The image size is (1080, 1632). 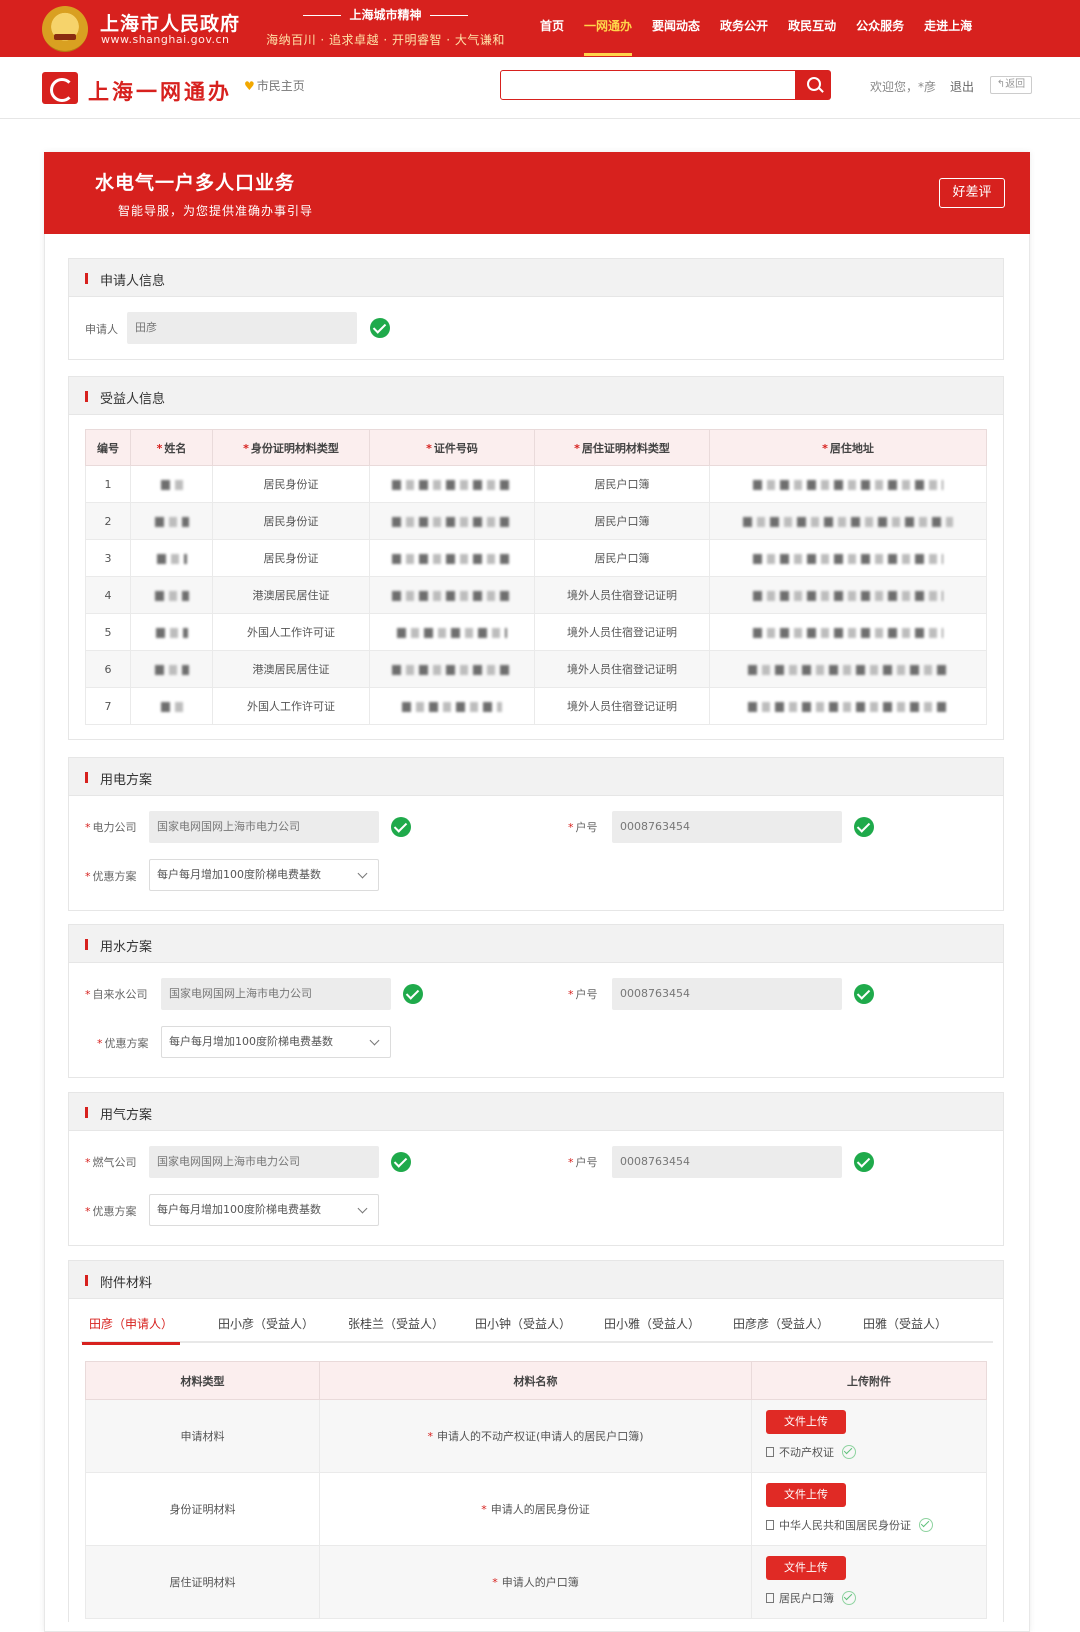 I want to click on nav-item-about-shanghai: 走进上海, so click(x=948, y=28).